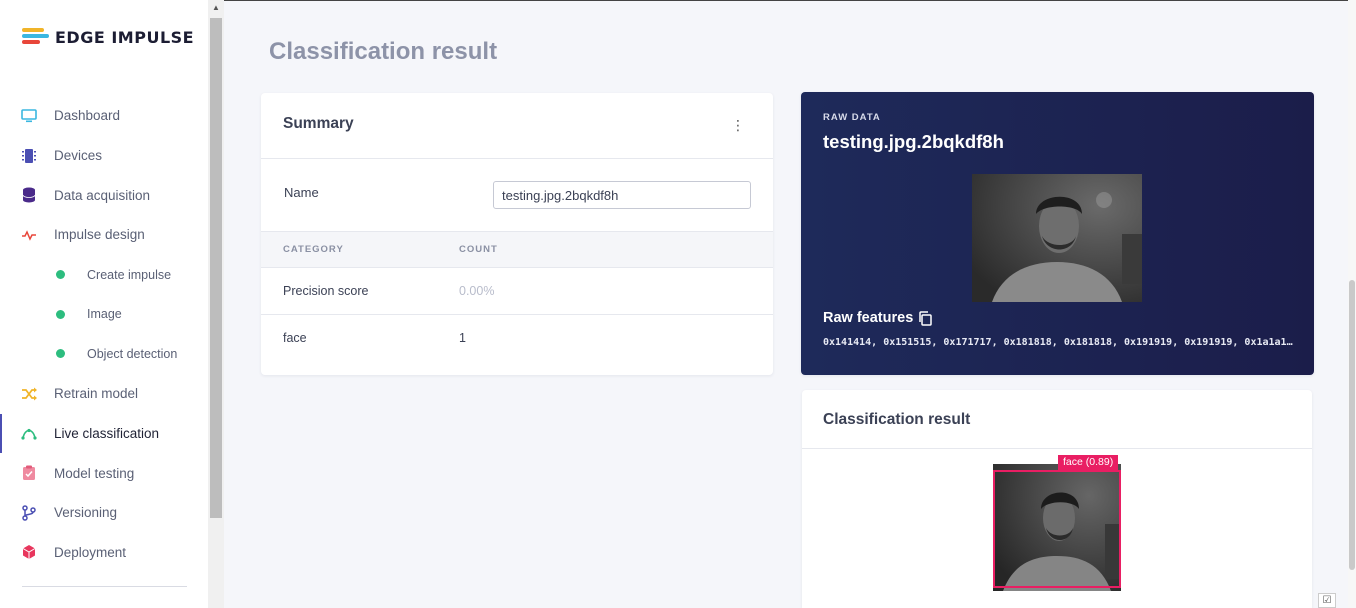 This screenshot has width=1356, height=608. I want to click on scroll-up-arrow-icon: ▲, so click(216, 7).